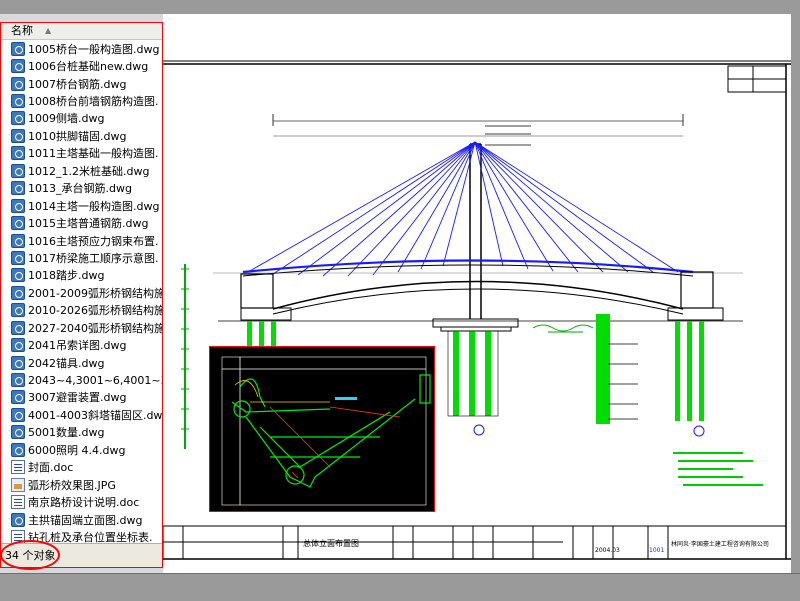  I want to click on file-list-item: 4001-4003斜塔锚固区.dwg, so click(81, 414).